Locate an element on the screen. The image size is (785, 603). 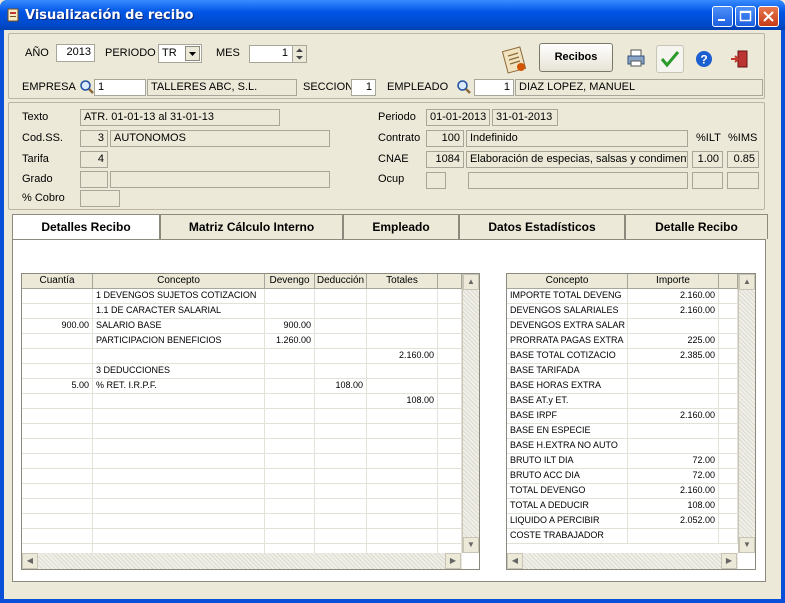
table-row: 5.00% RET. I.R.P.F. 108.00 is located at coordinates (242, 386).